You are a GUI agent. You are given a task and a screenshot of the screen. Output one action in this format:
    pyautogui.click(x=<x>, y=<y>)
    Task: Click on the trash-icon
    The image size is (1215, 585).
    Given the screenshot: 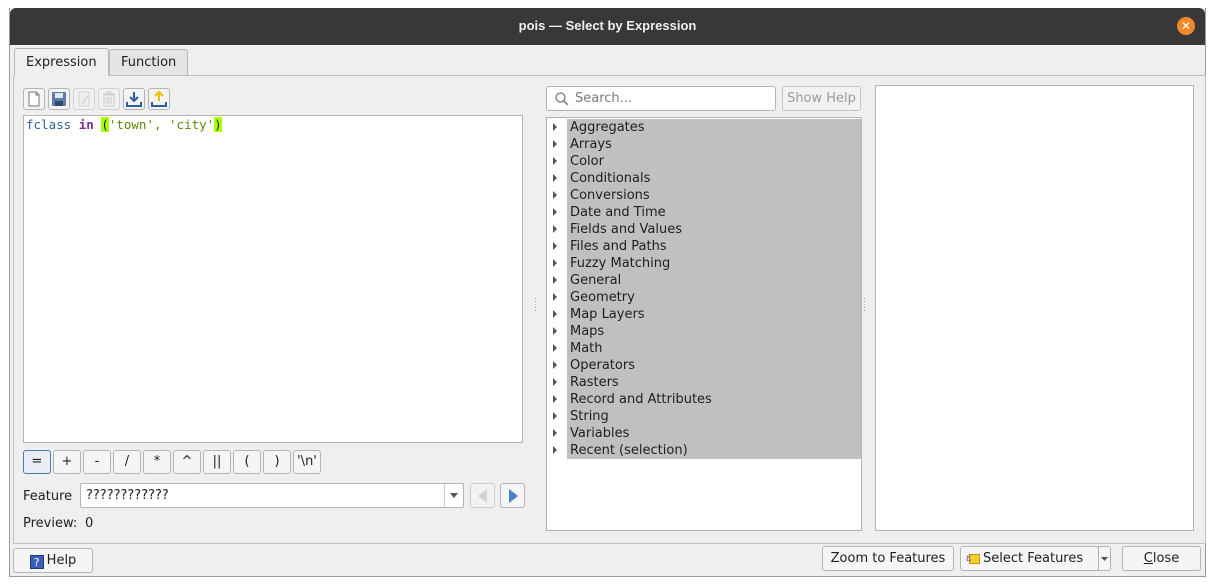 What is the action you would take?
    pyautogui.click(x=109, y=99)
    